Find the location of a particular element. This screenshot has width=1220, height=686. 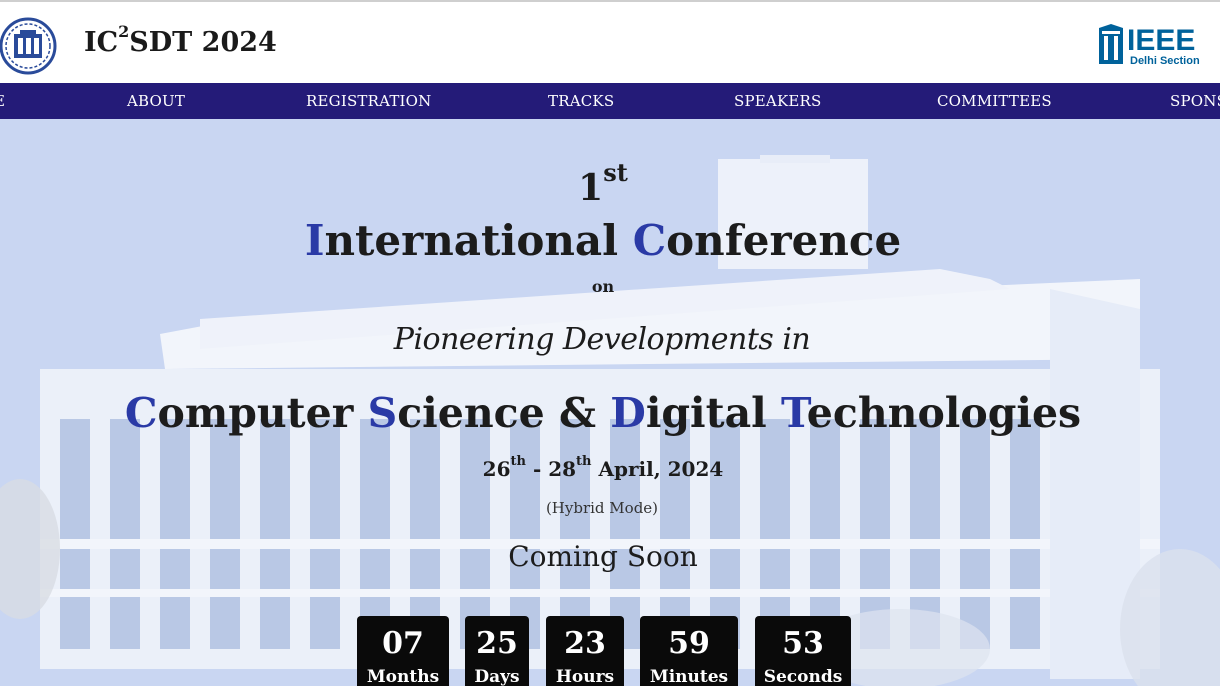

countdown-value: 53 is located at coordinates (803, 643).